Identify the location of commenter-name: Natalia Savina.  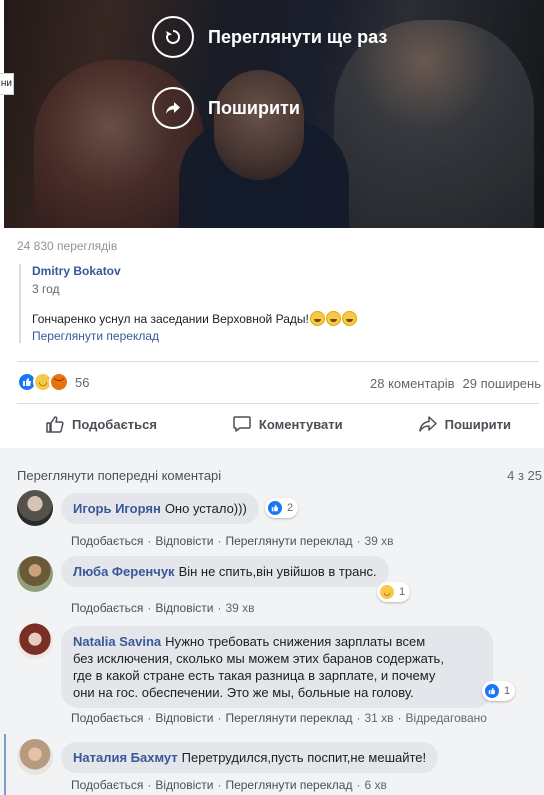
(117, 641).